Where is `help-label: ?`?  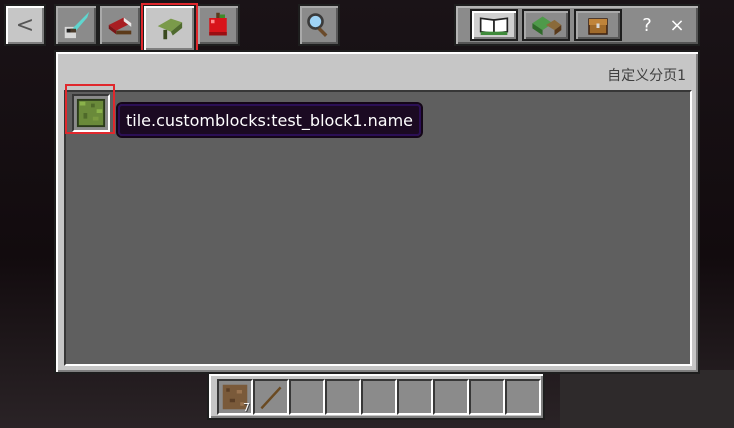 help-label: ? is located at coordinates (647, 25).